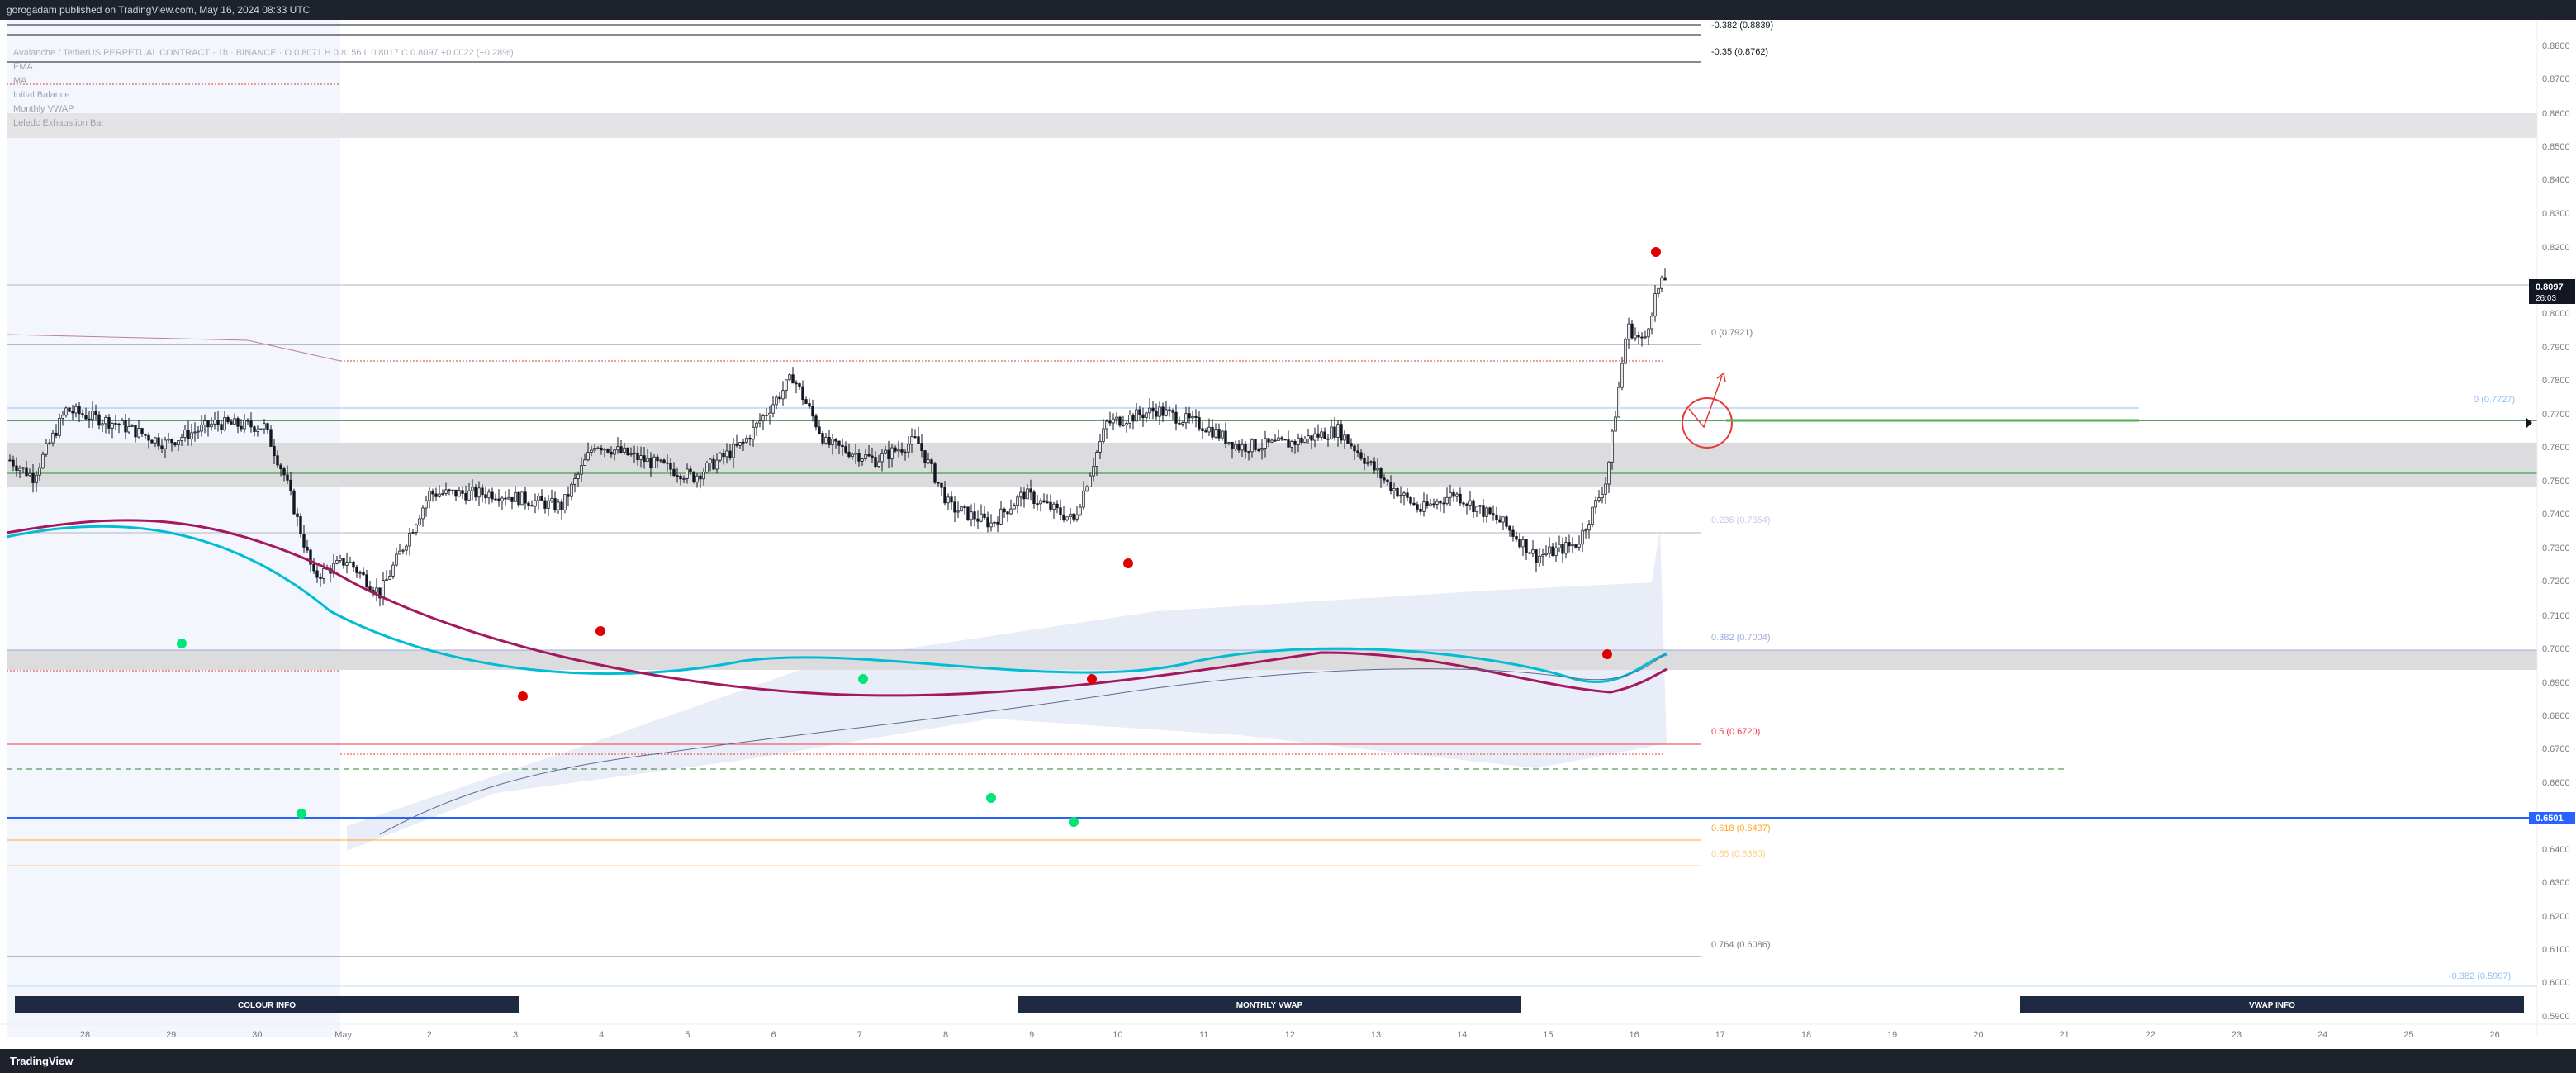 This screenshot has height=1073, width=2576. I want to click on legend-item-ma: MA, so click(263, 81).